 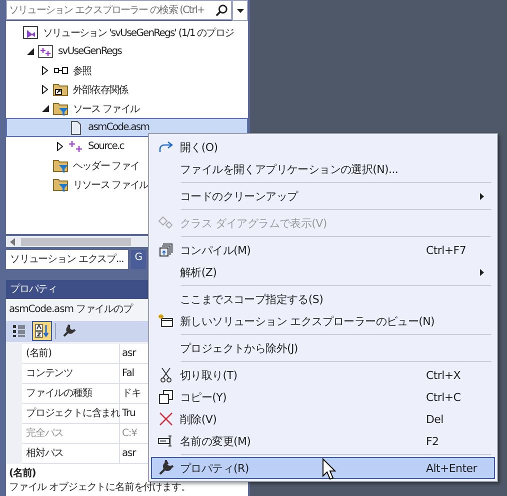 What do you see at coordinates (73, 413) in the screenshot?
I see `property-name: プロジェクトに含まれ` at bounding box center [73, 413].